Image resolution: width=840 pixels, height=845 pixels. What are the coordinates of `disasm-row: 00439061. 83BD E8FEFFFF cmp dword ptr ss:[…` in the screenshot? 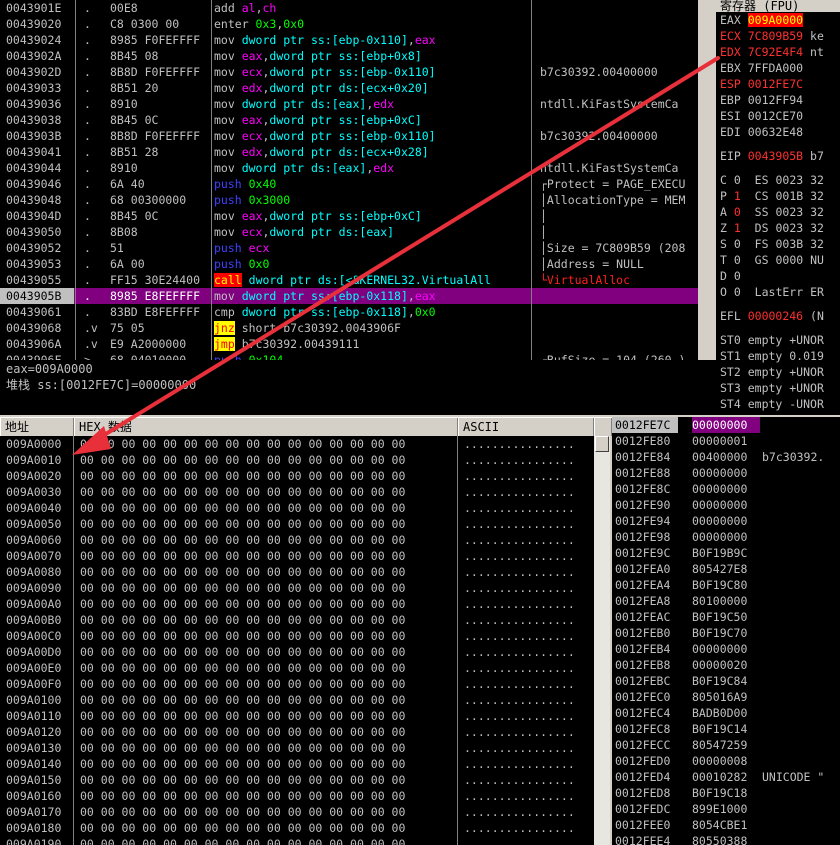 It's located at (349, 312).